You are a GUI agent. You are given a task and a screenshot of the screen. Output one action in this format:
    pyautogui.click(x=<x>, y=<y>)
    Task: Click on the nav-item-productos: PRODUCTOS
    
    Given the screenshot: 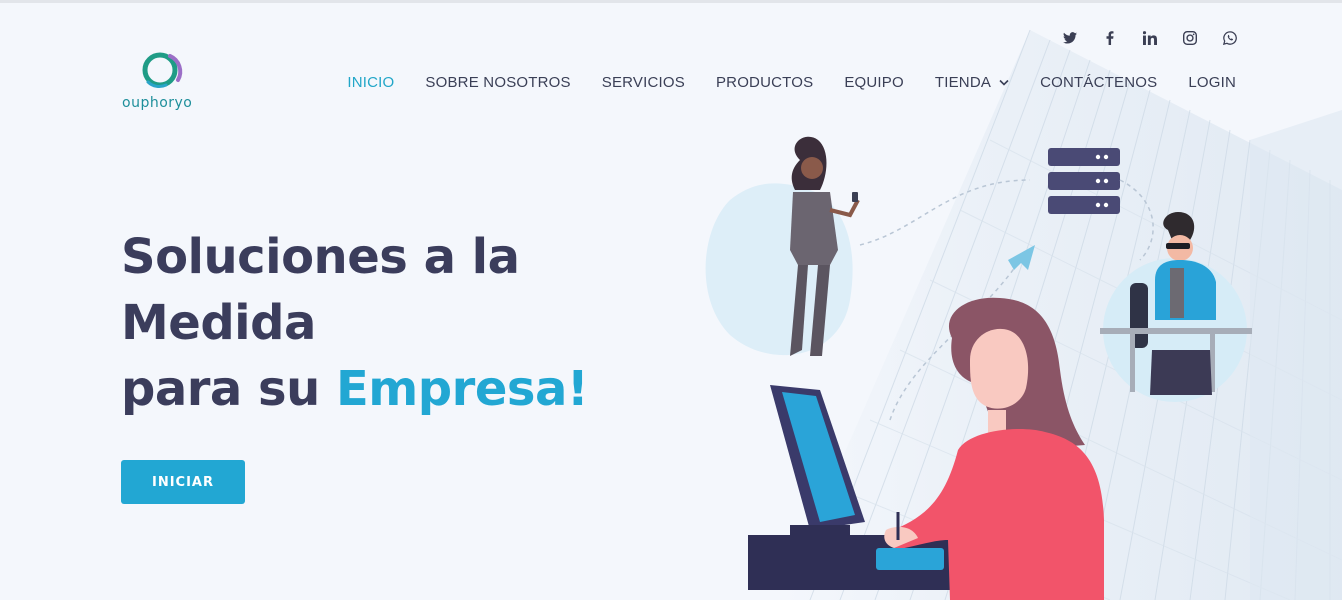 What is the action you would take?
    pyautogui.click(x=764, y=82)
    